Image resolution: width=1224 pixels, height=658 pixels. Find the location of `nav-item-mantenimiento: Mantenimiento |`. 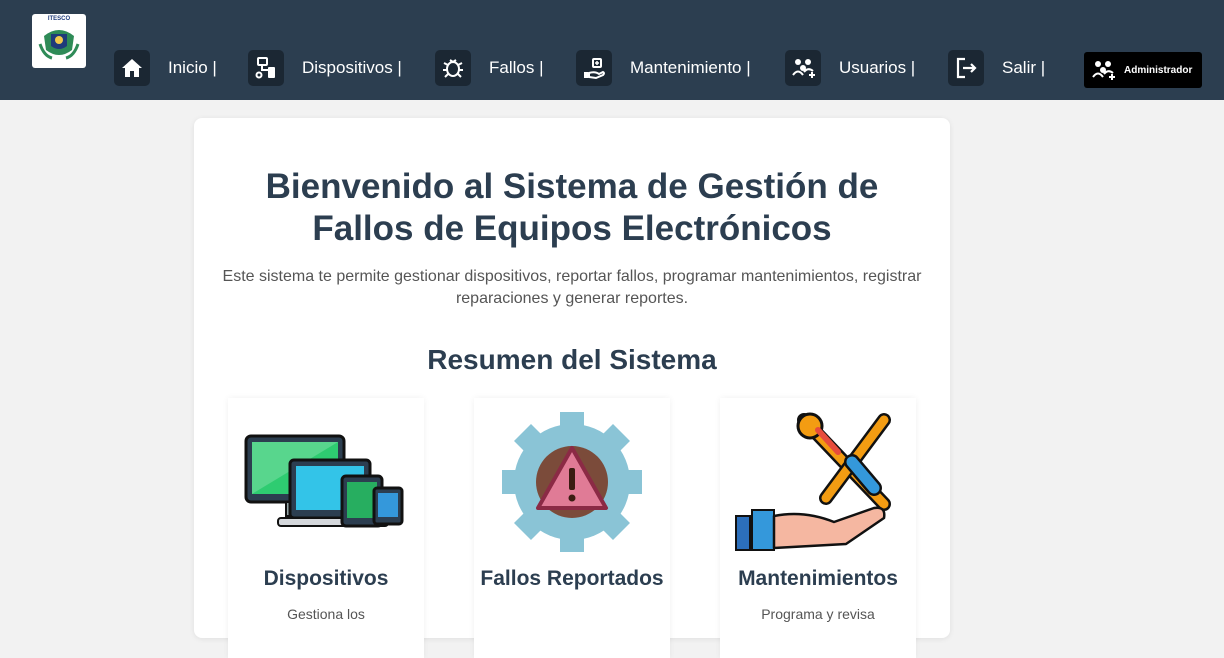

nav-item-mantenimiento: Mantenimiento | is located at coordinates (663, 68).